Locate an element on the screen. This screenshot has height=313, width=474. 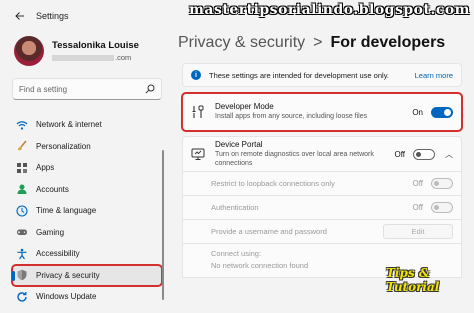
profile-email: .com is located at coordinates (95, 57).